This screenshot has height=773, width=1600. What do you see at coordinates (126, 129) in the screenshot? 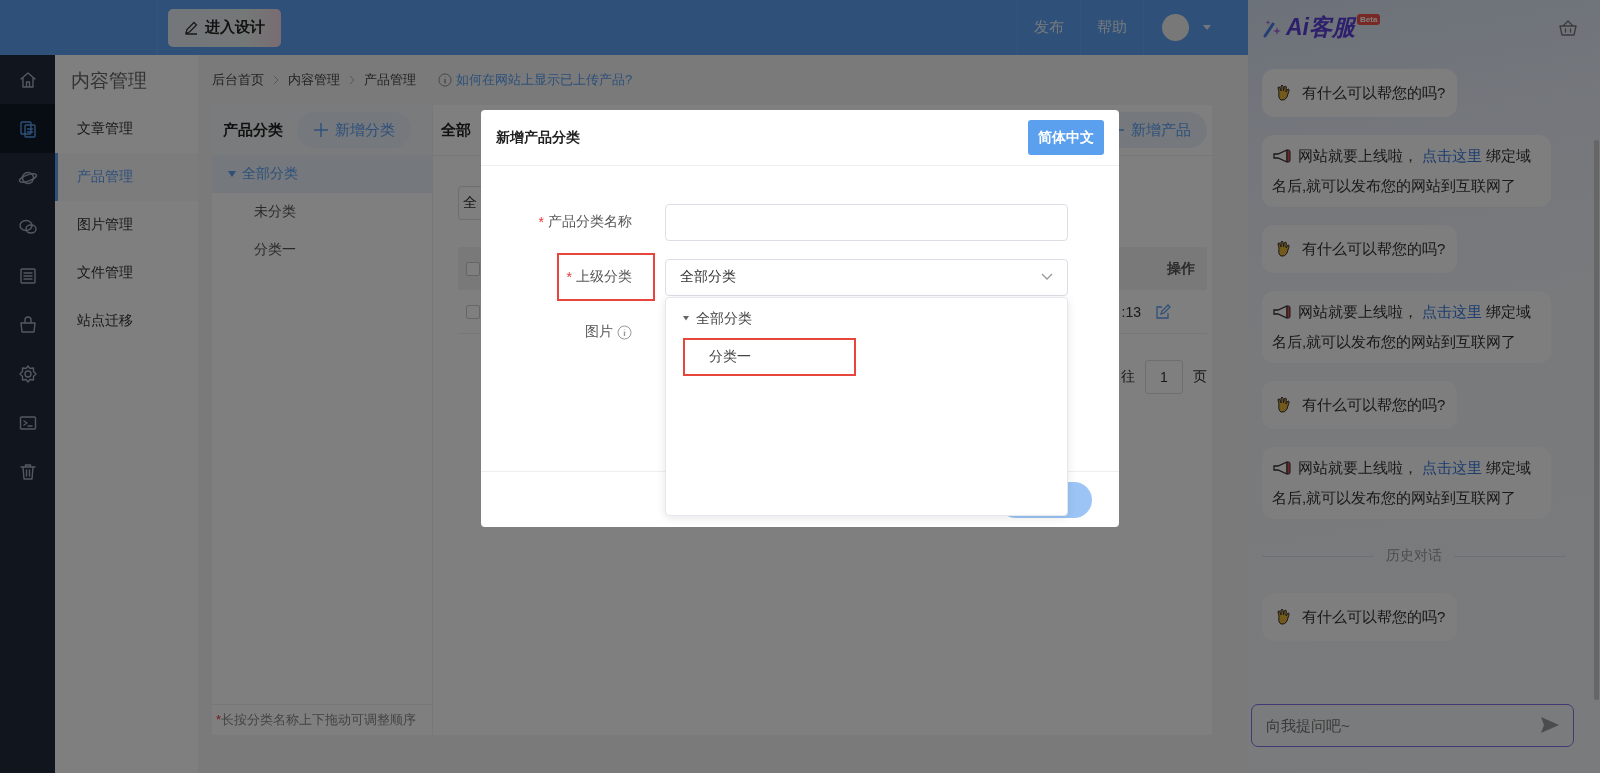
I see `menu-item: 文章管理` at bounding box center [126, 129].